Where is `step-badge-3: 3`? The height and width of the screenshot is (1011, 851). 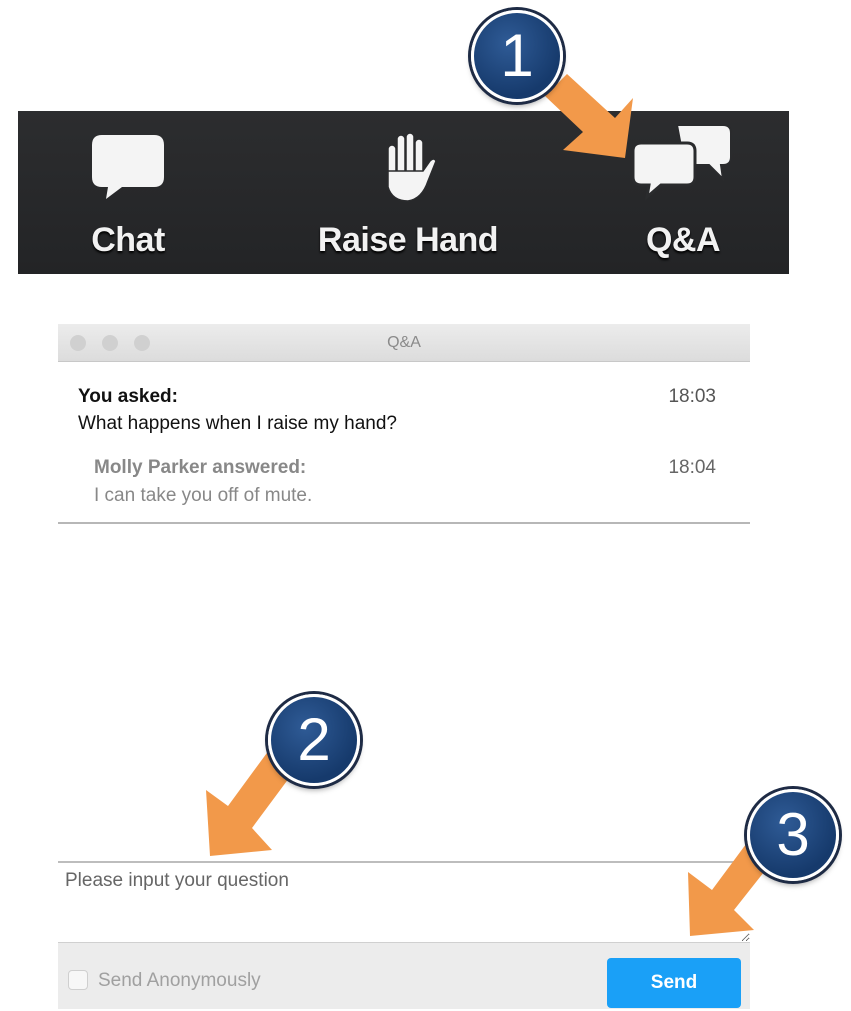 step-badge-3: 3 is located at coordinates (793, 835).